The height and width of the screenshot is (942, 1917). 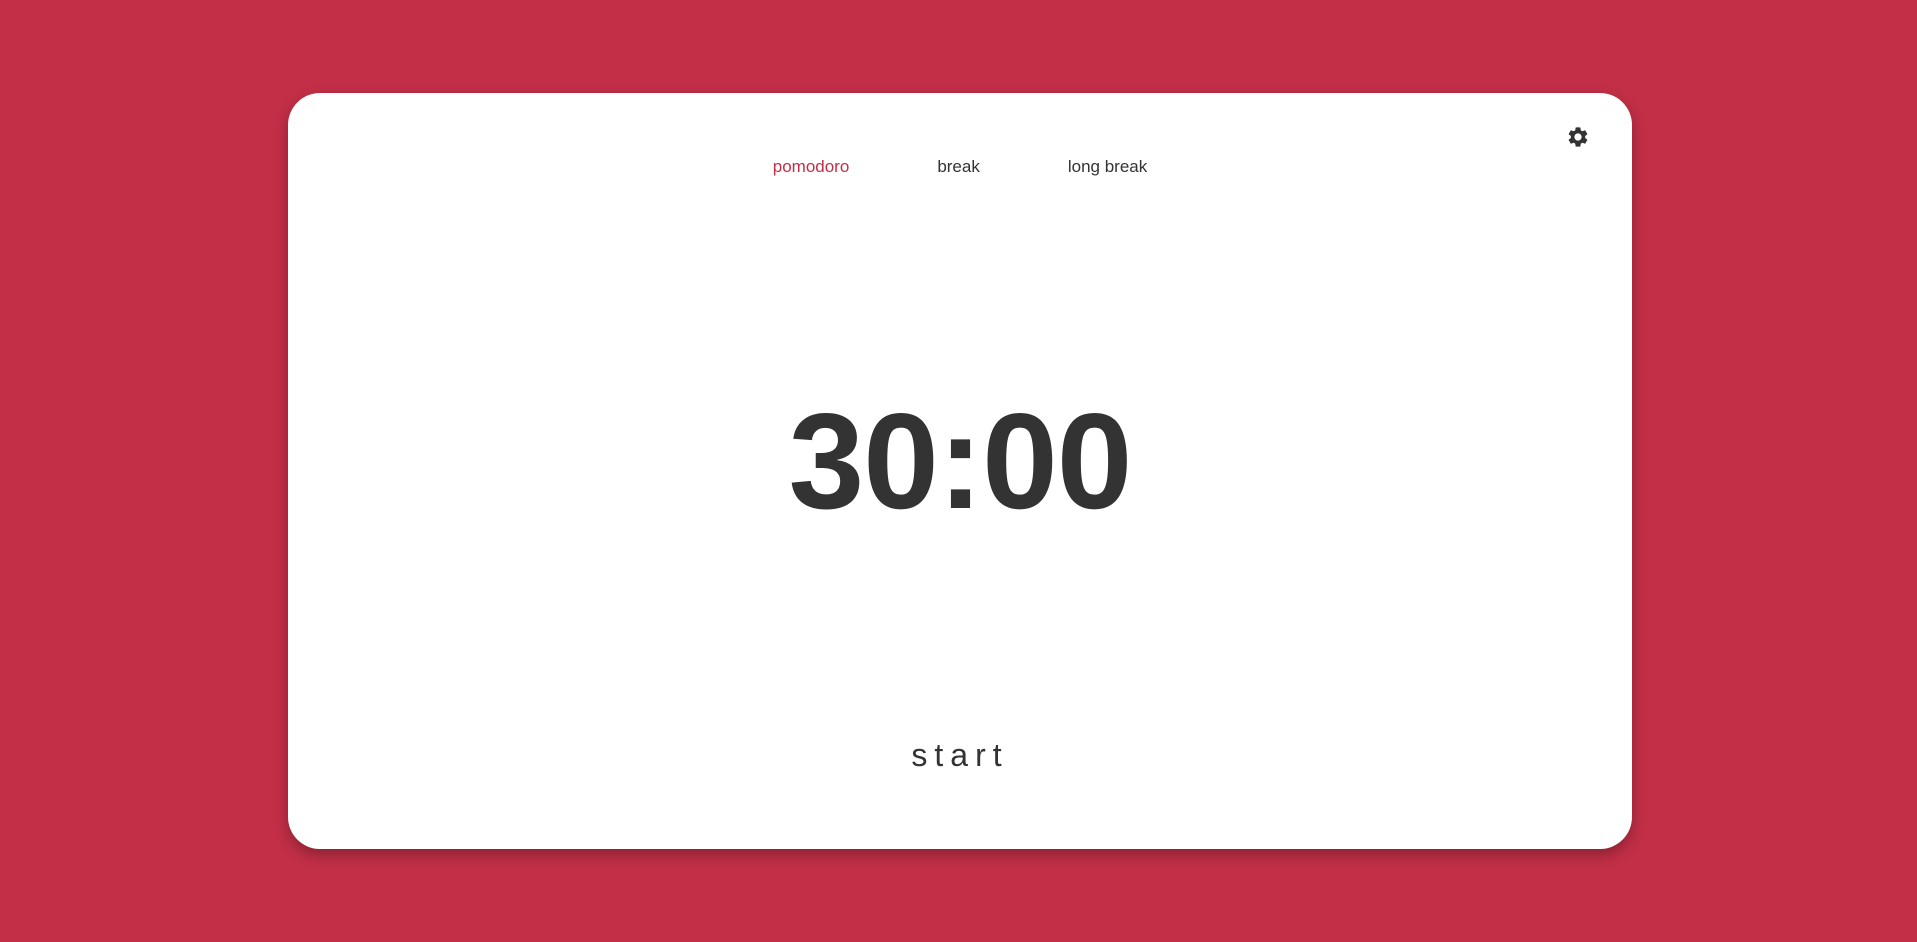 I want to click on start-button-label: start, so click(x=960, y=755).